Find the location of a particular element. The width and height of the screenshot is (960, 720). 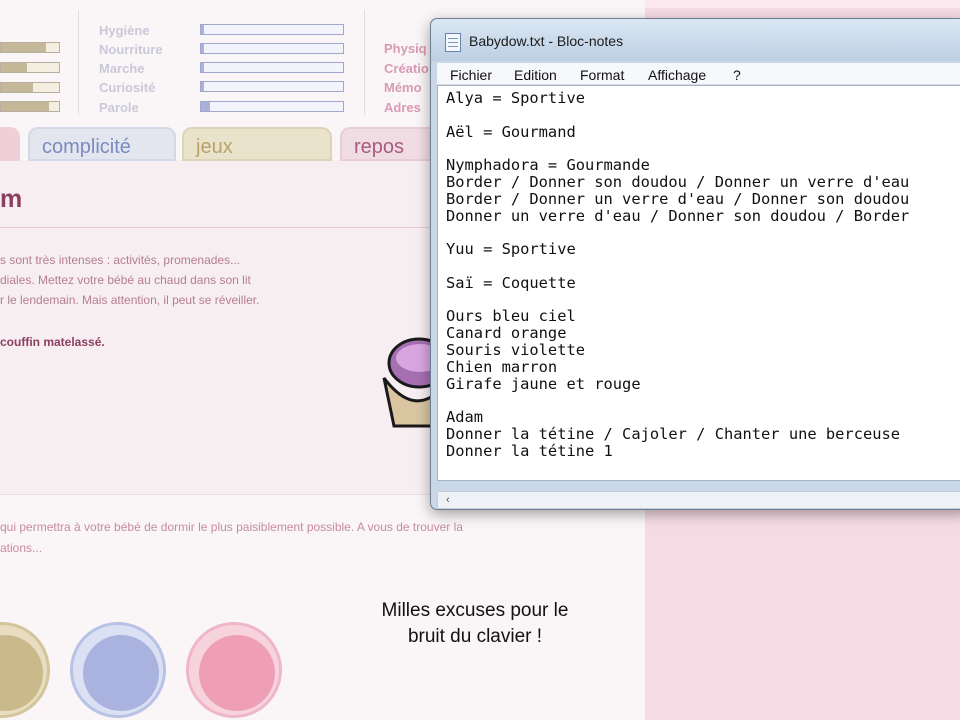

menu-help: ? is located at coordinates (737, 75).